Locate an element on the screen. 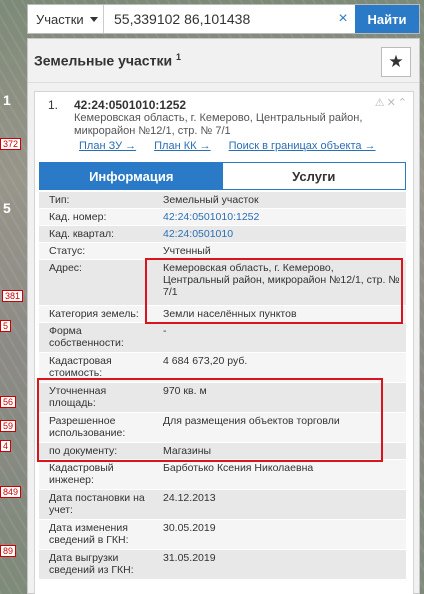 The image size is (424, 594). row-label: Статус: is located at coordinates (67, 251).